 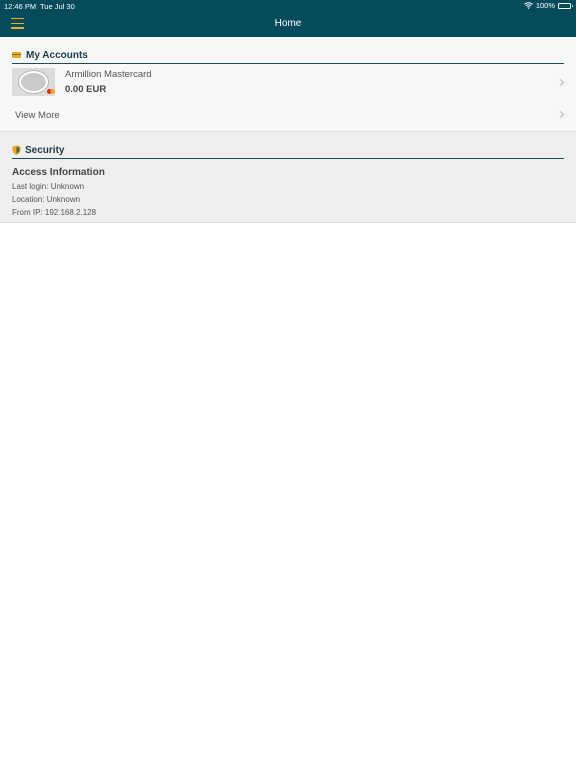 What do you see at coordinates (288, 55) in the screenshot?
I see `my-accounts-header: My Accounts` at bounding box center [288, 55].